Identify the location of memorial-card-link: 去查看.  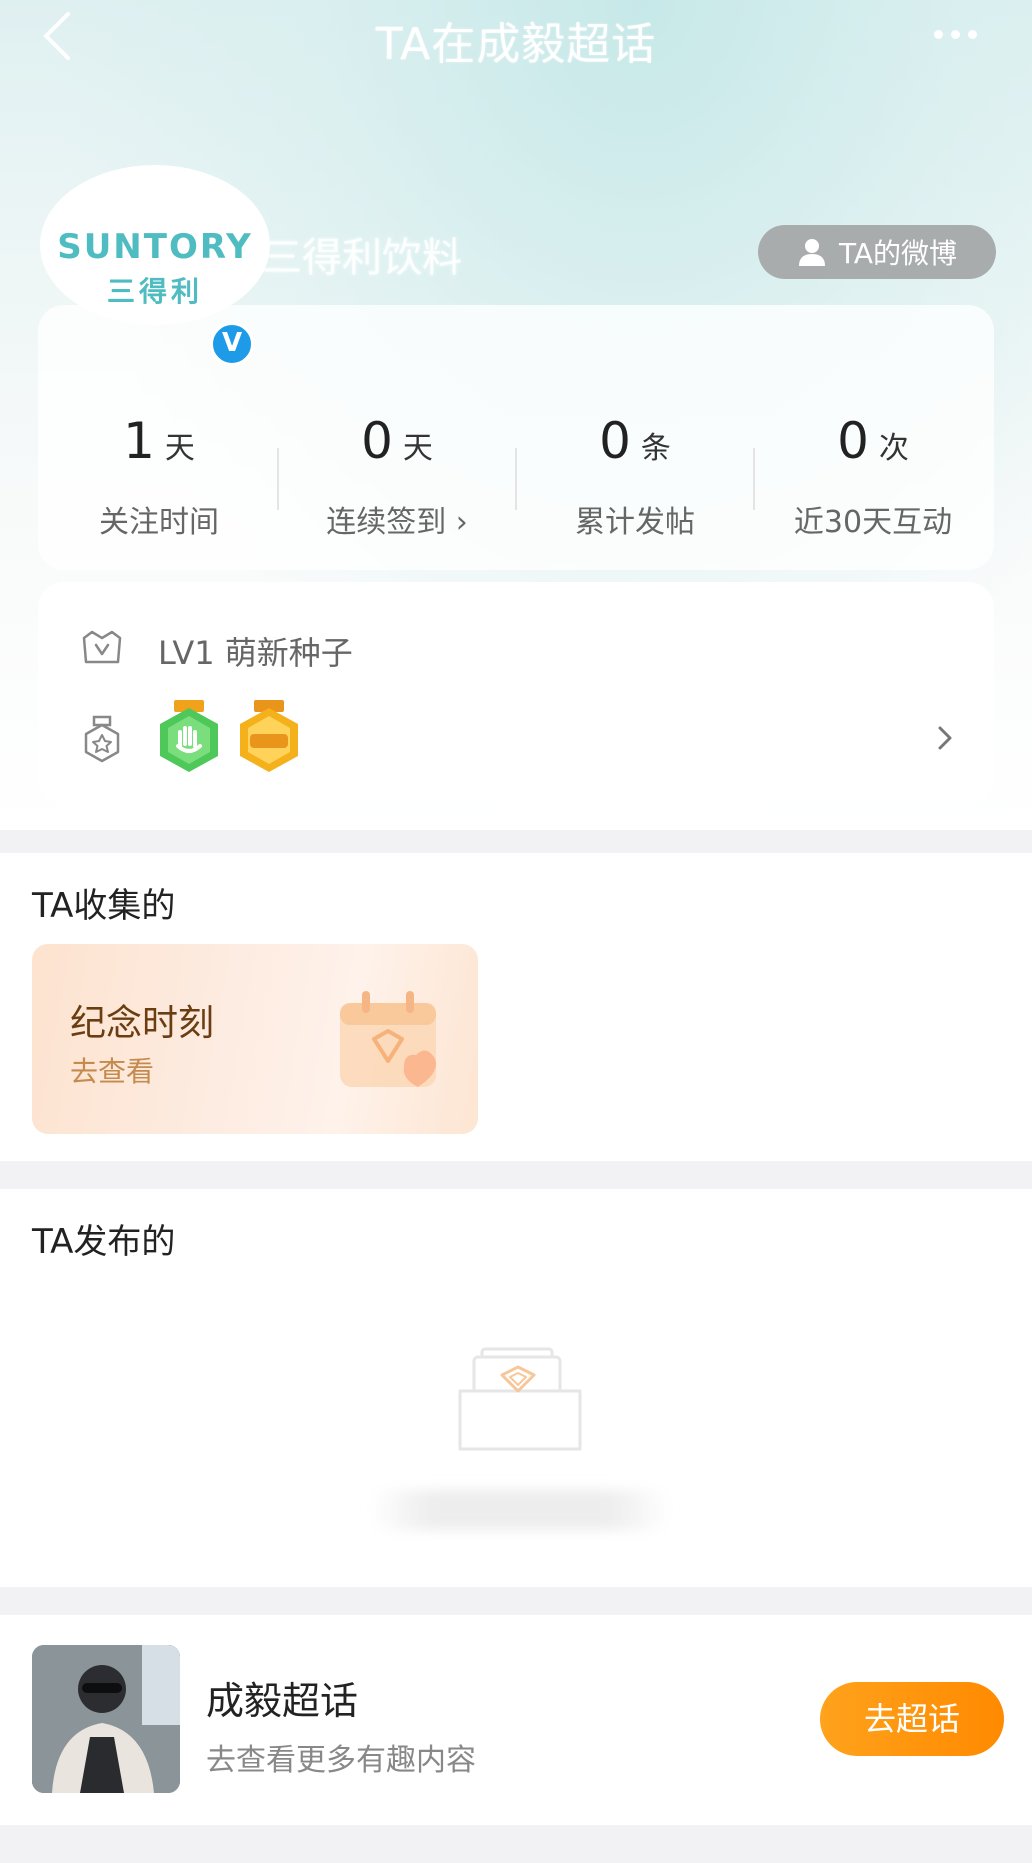
(112, 1070).